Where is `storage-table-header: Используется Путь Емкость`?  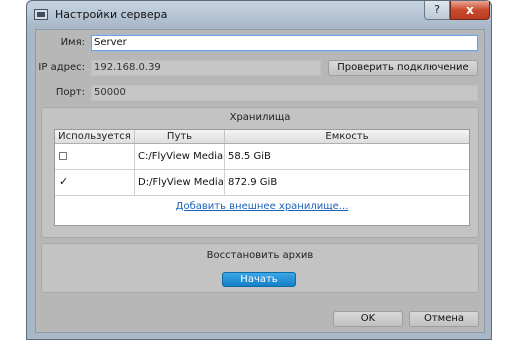
storage-table-header: Используется Путь Емкость is located at coordinates (262, 137).